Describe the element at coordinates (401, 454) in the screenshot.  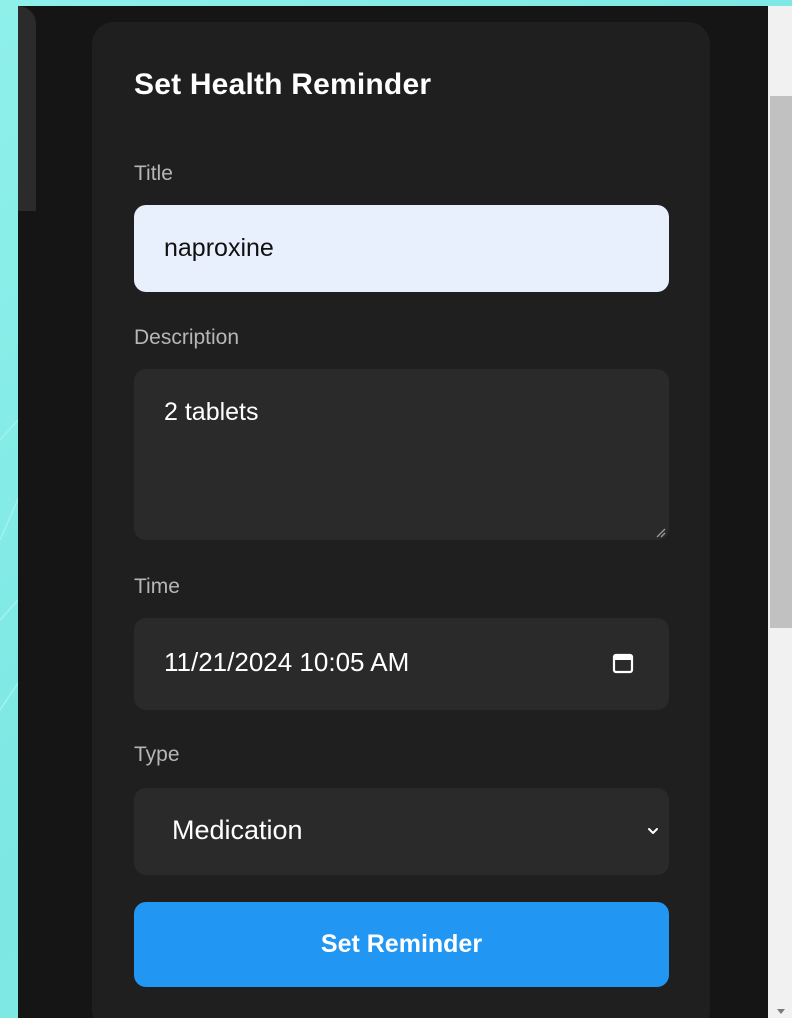
I see `description-textarea: 2 tablets` at that location.